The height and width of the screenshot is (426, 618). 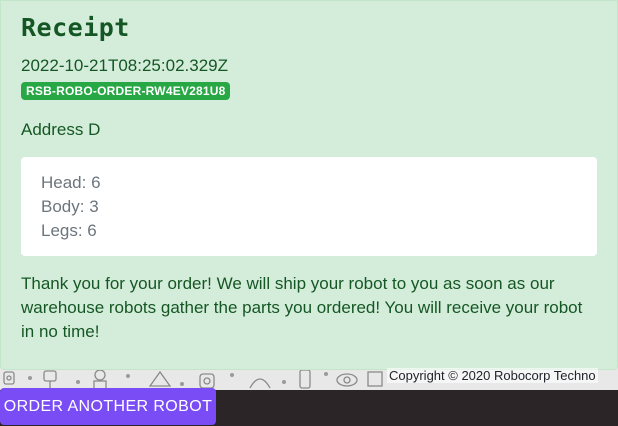 What do you see at coordinates (61, 129) in the screenshot?
I see `order-address: Address D` at bounding box center [61, 129].